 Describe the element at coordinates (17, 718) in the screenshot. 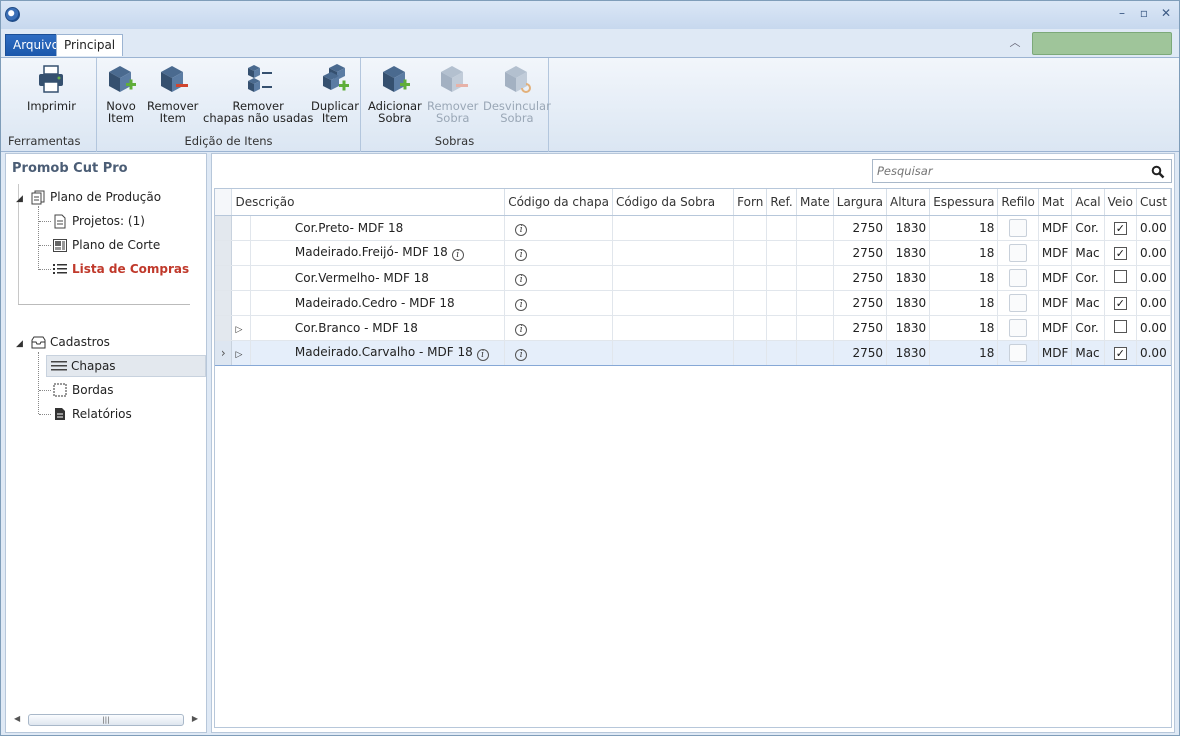

I see `scroll-left-icon: ◀` at that location.